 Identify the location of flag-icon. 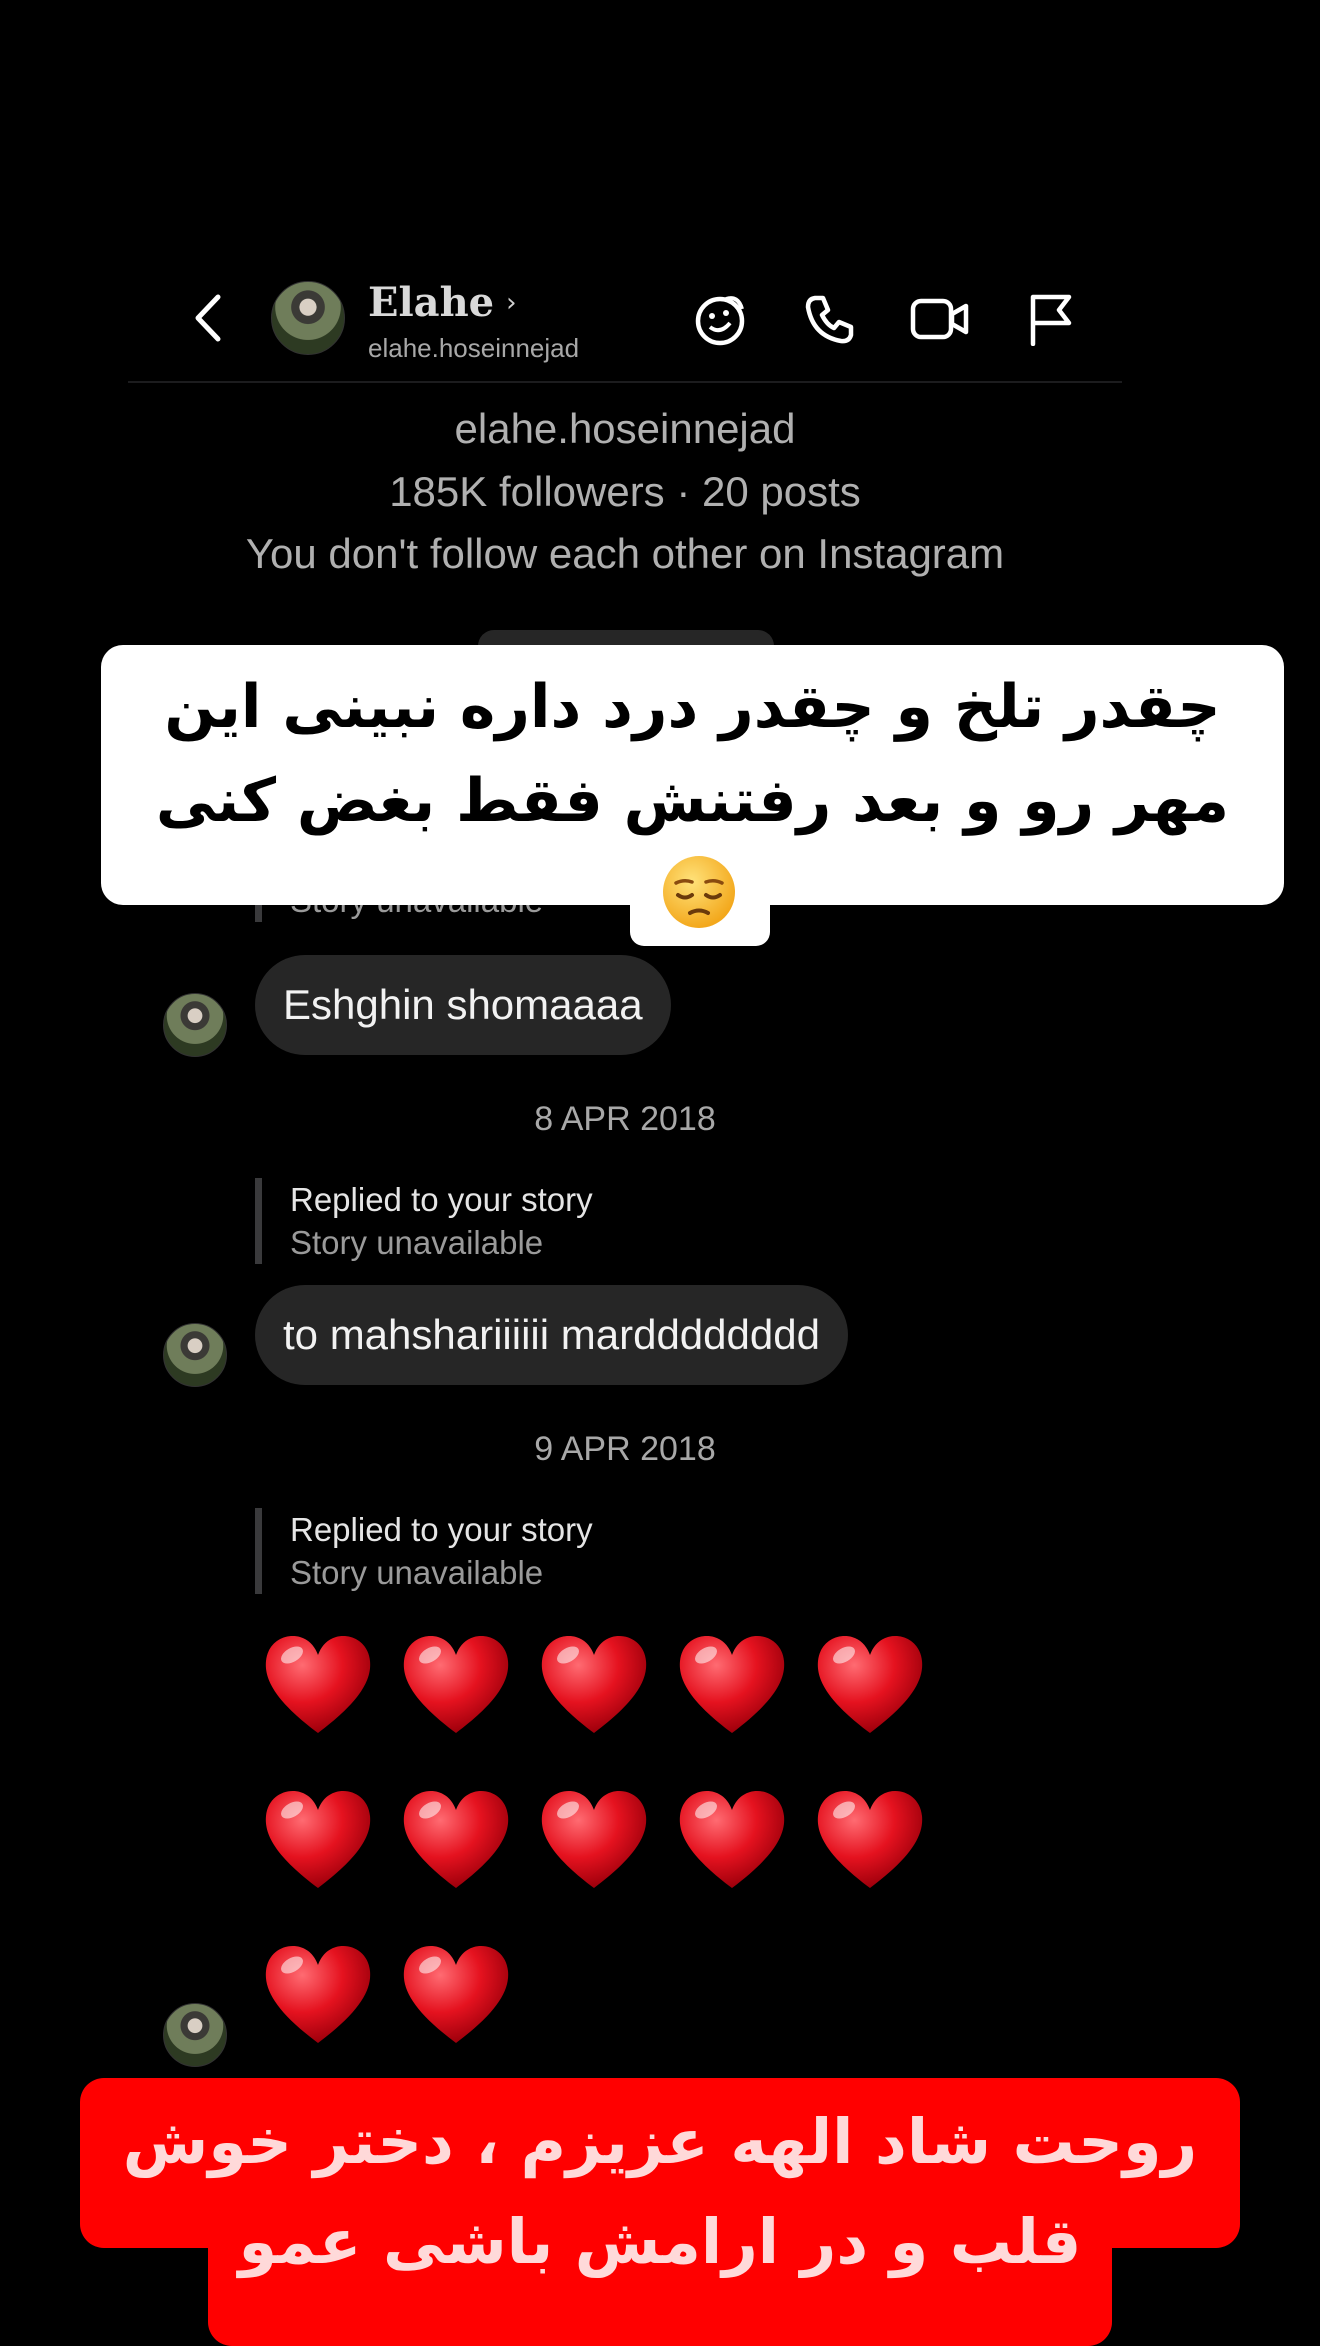
(1050, 319).